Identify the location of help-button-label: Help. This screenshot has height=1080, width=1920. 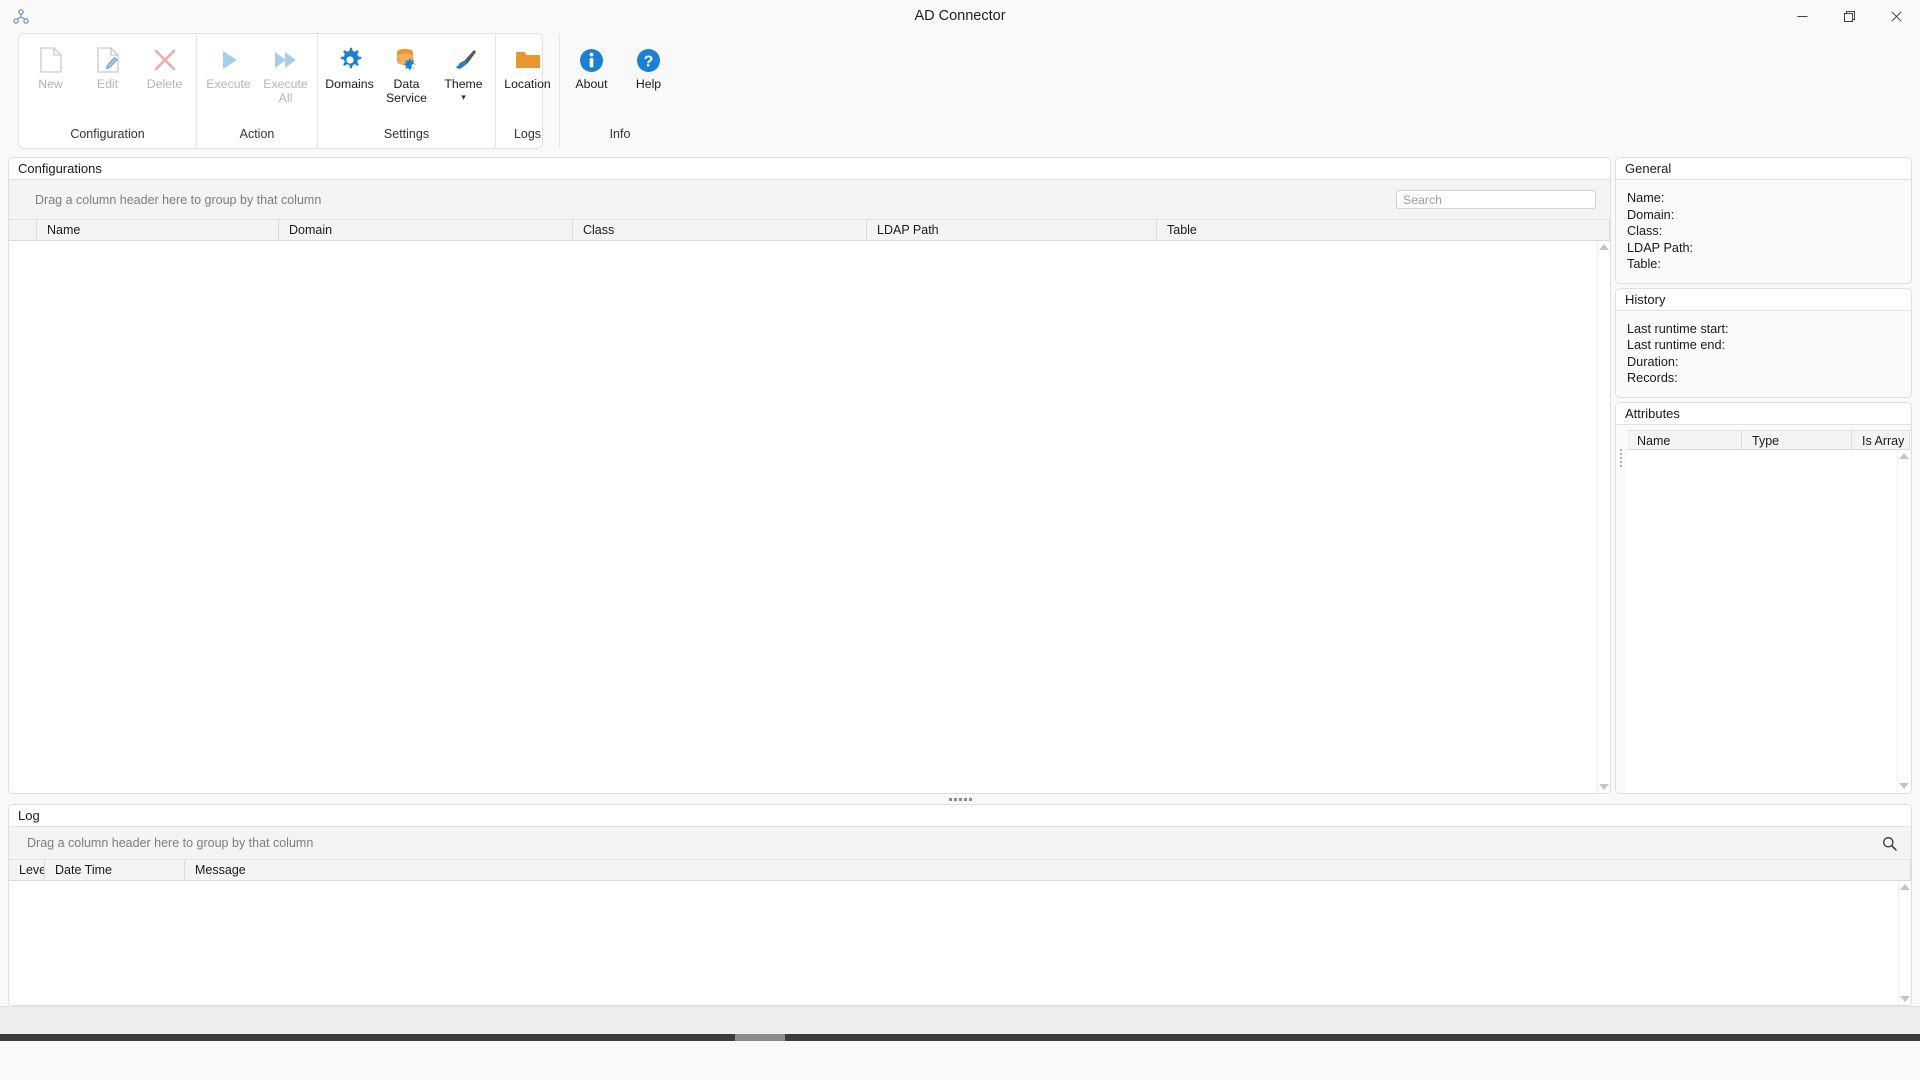
(648, 84).